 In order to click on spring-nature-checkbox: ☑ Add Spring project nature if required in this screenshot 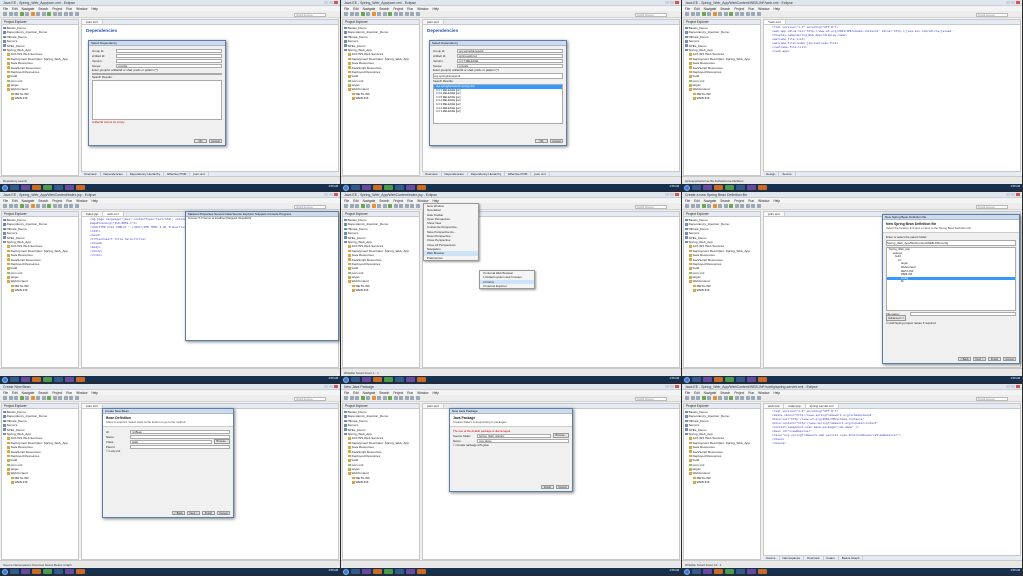, I will do `click(951, 323)`.